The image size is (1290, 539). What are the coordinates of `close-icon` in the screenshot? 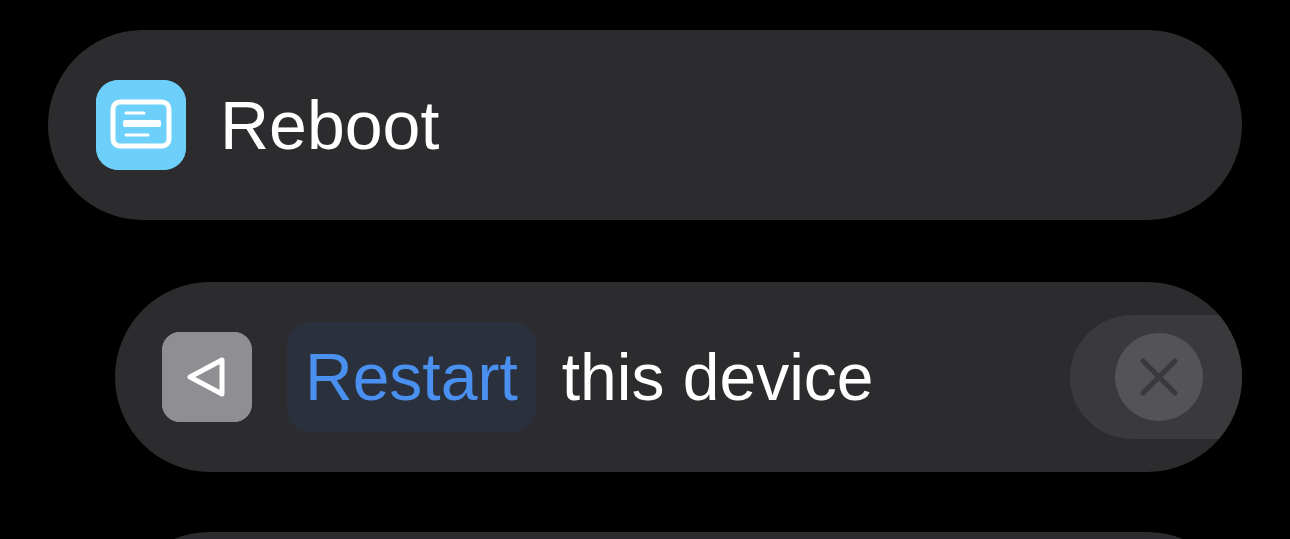 It's located at (1159, 377).